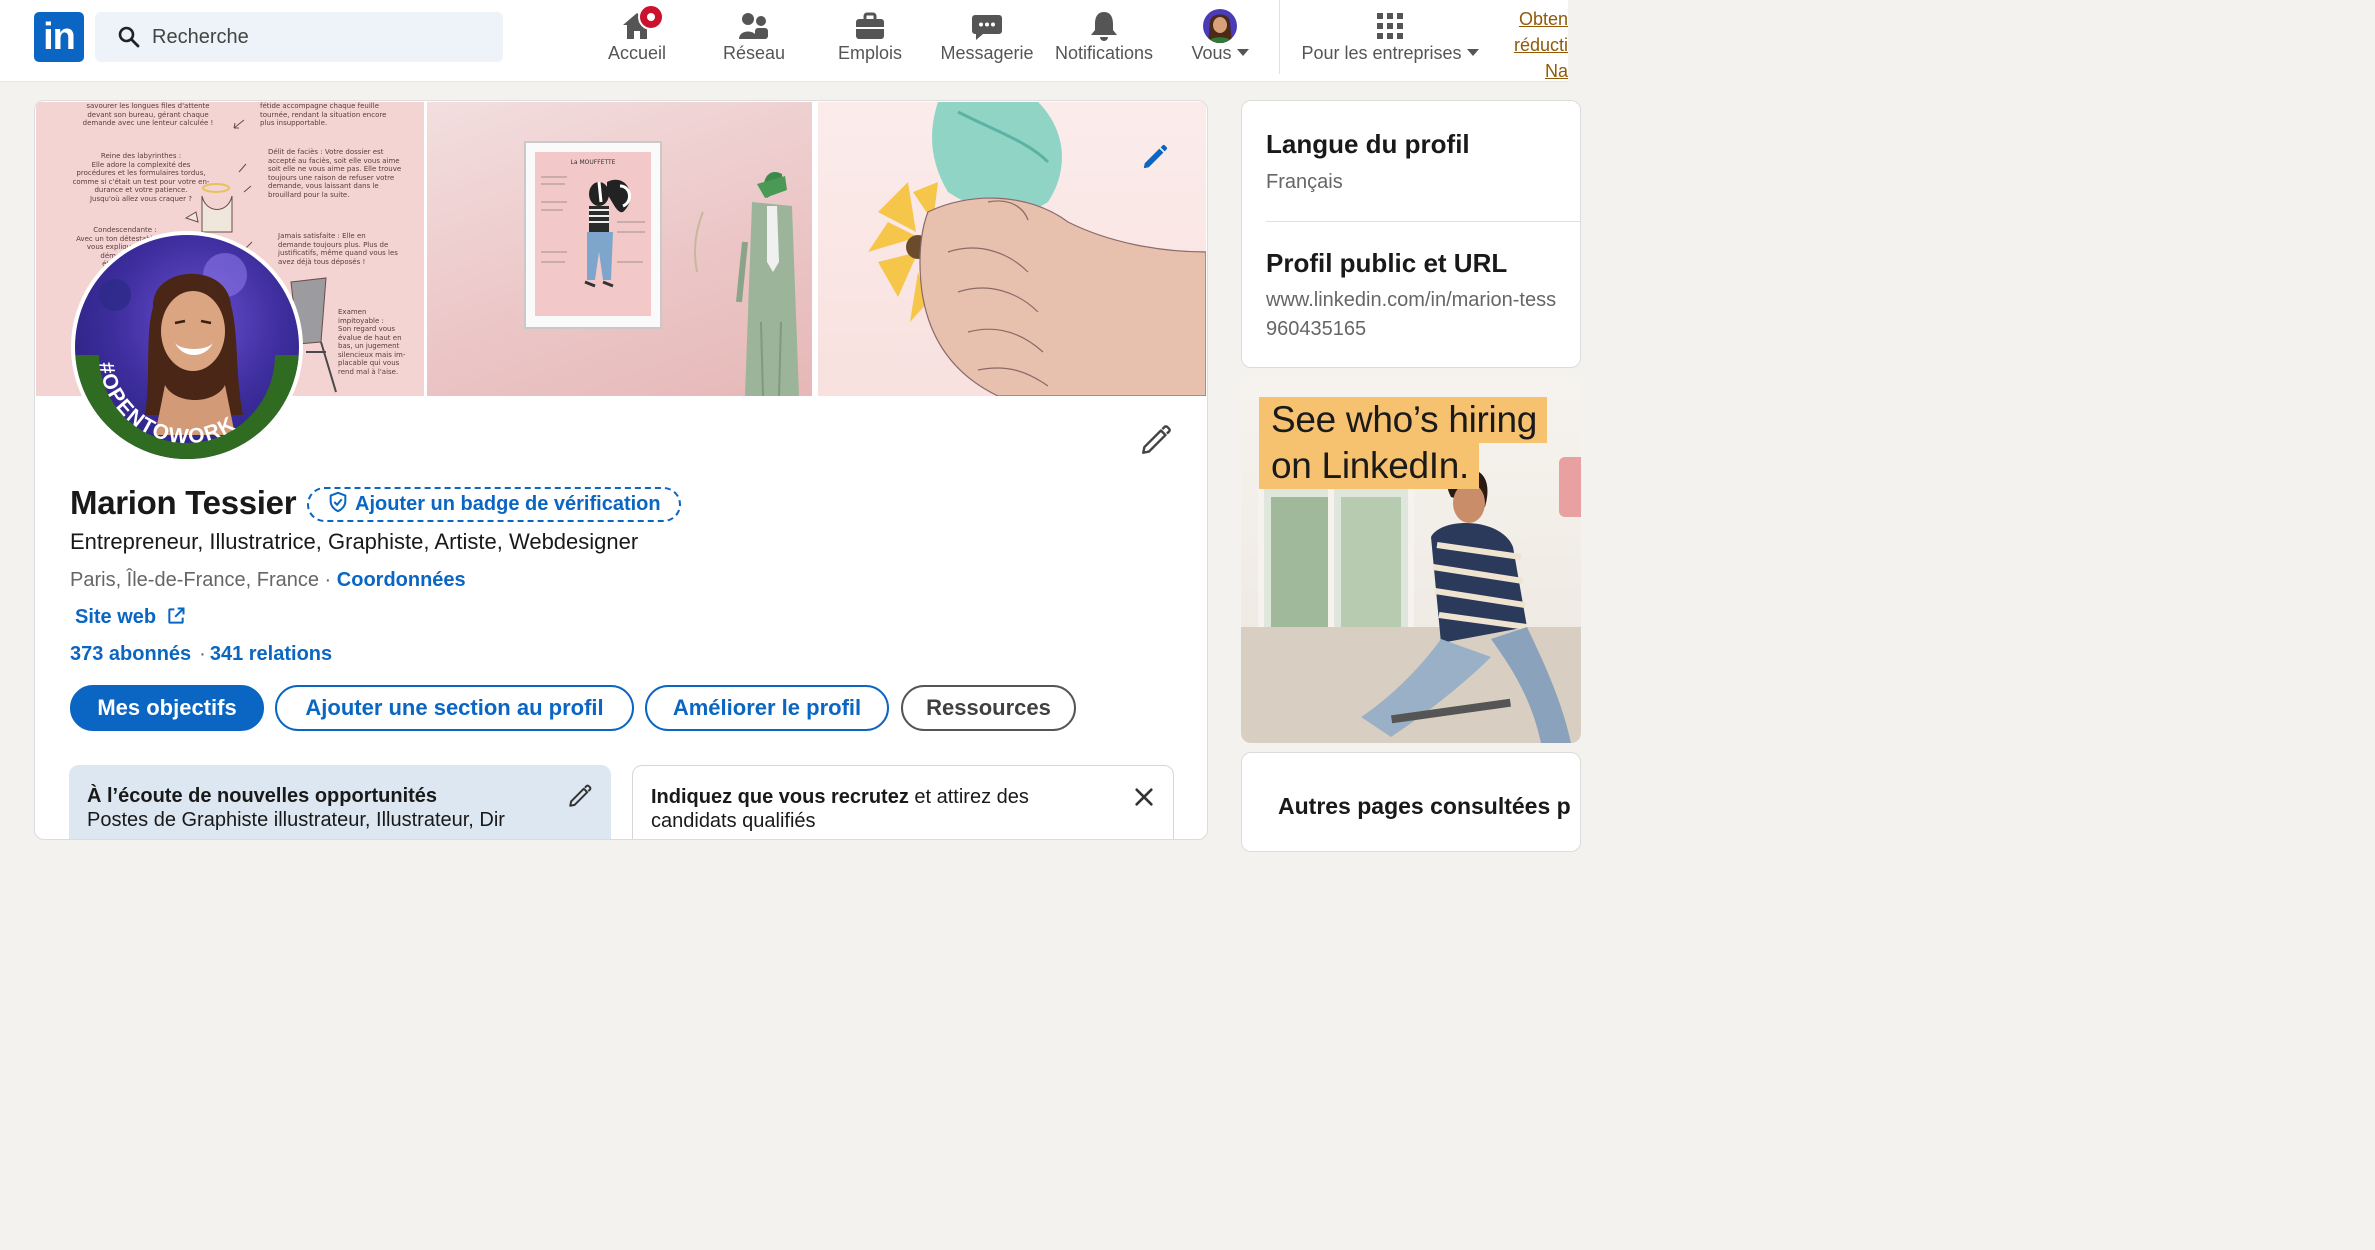  What do you see at coordinates (870, 53) in the screenshot?
I see `nav-jobs-label: Emplois` at bounding box center [870, 53].